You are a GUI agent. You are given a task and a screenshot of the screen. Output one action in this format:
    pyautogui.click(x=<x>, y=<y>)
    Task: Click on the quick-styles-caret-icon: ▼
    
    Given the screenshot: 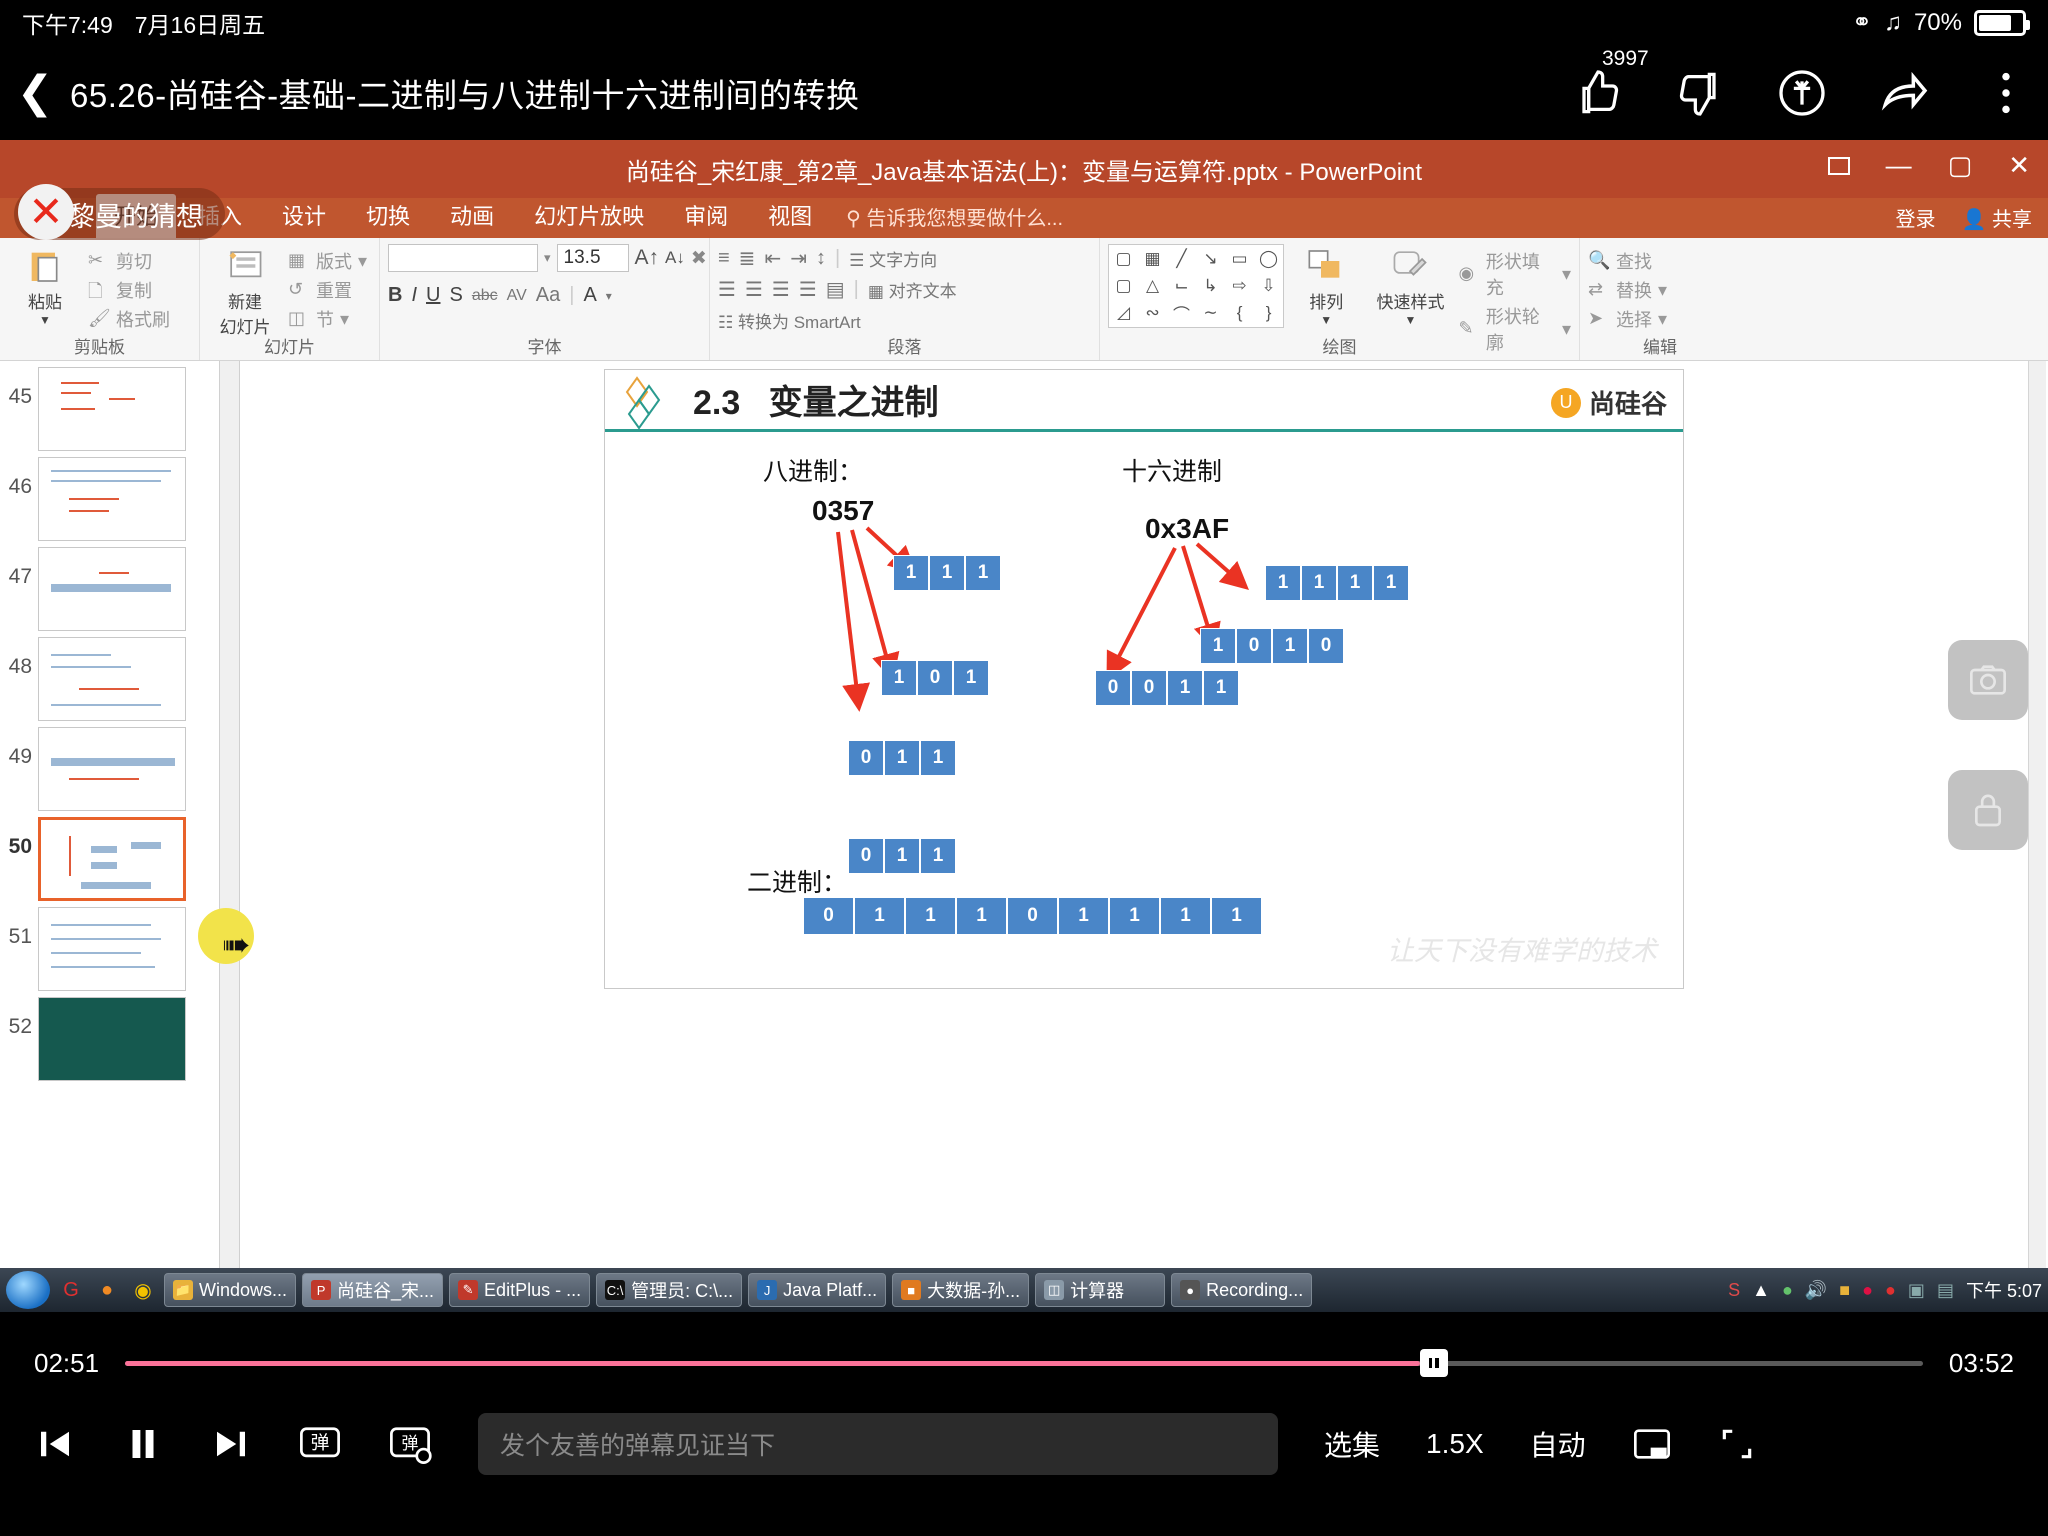 What is the action you would take?
    pyautogui.click(x=1411, y=320)
    